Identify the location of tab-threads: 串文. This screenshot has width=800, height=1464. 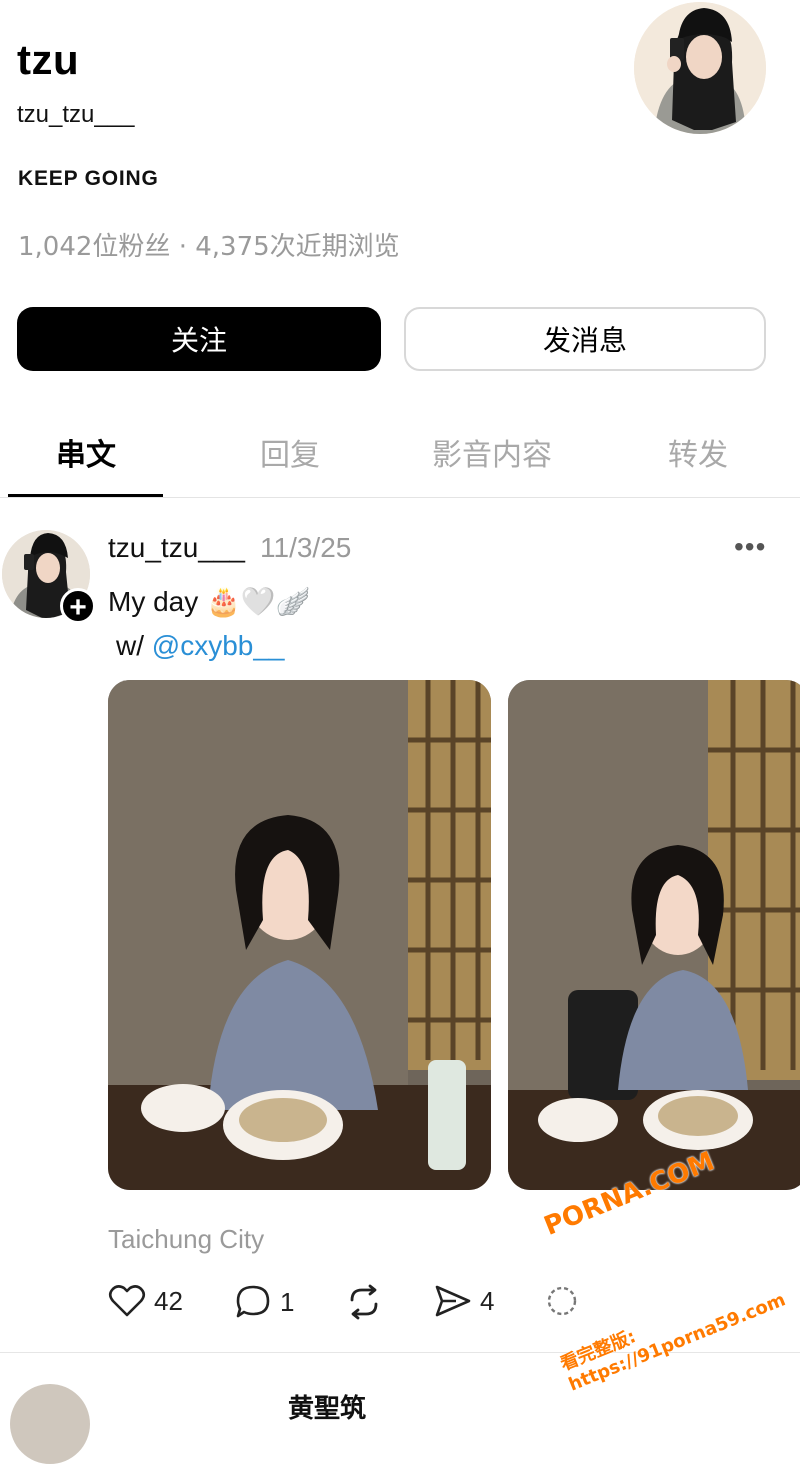
(86, 452).